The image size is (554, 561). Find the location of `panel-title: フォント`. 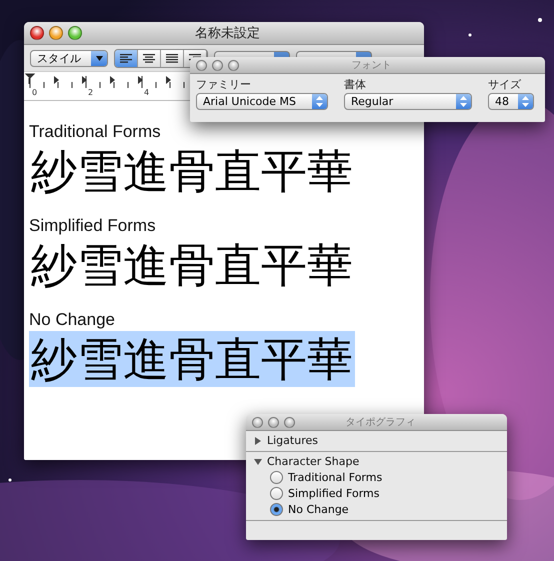

panel-title: フォント is located at coordinates (371, 65).